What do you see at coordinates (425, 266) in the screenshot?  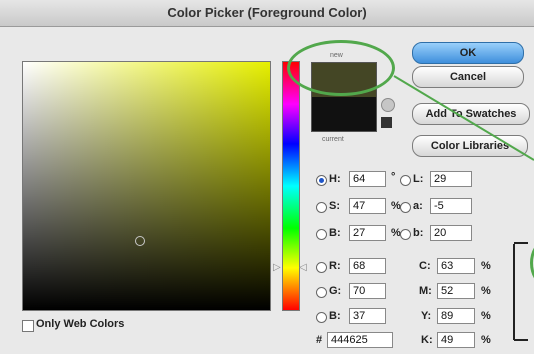 I see `cyan-label: C:` at bounding box center [425, 266].